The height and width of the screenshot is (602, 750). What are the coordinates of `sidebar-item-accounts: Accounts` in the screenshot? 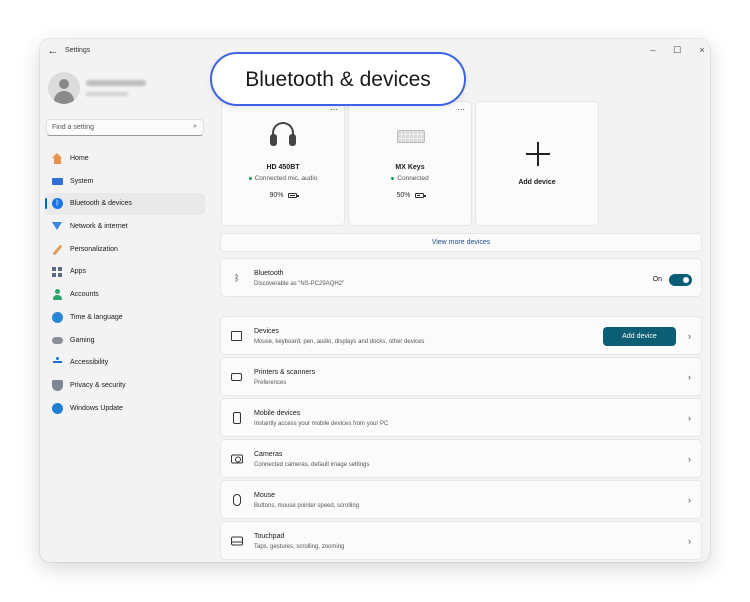 It's located at (125, 295).